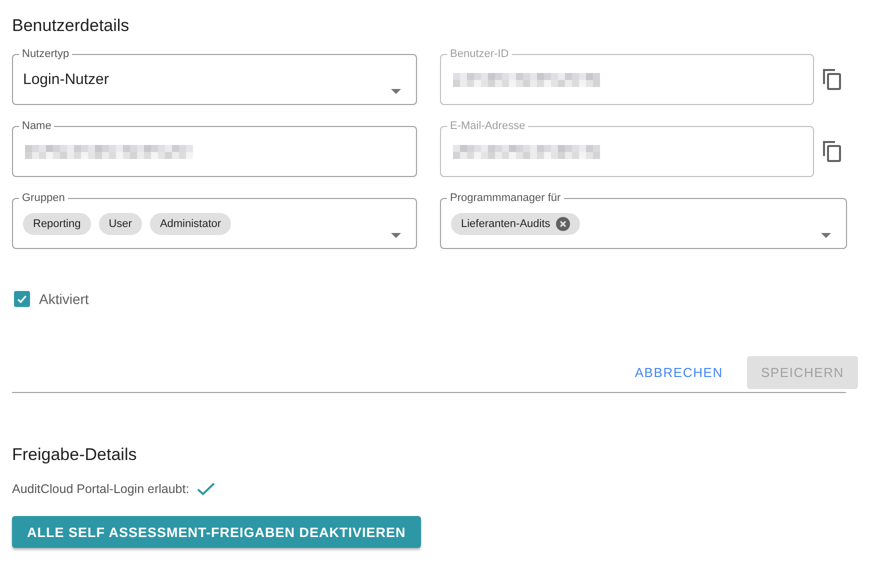 This screenshot has height=578, width=876. I want to click on chip-label: User, so click(120, 224).